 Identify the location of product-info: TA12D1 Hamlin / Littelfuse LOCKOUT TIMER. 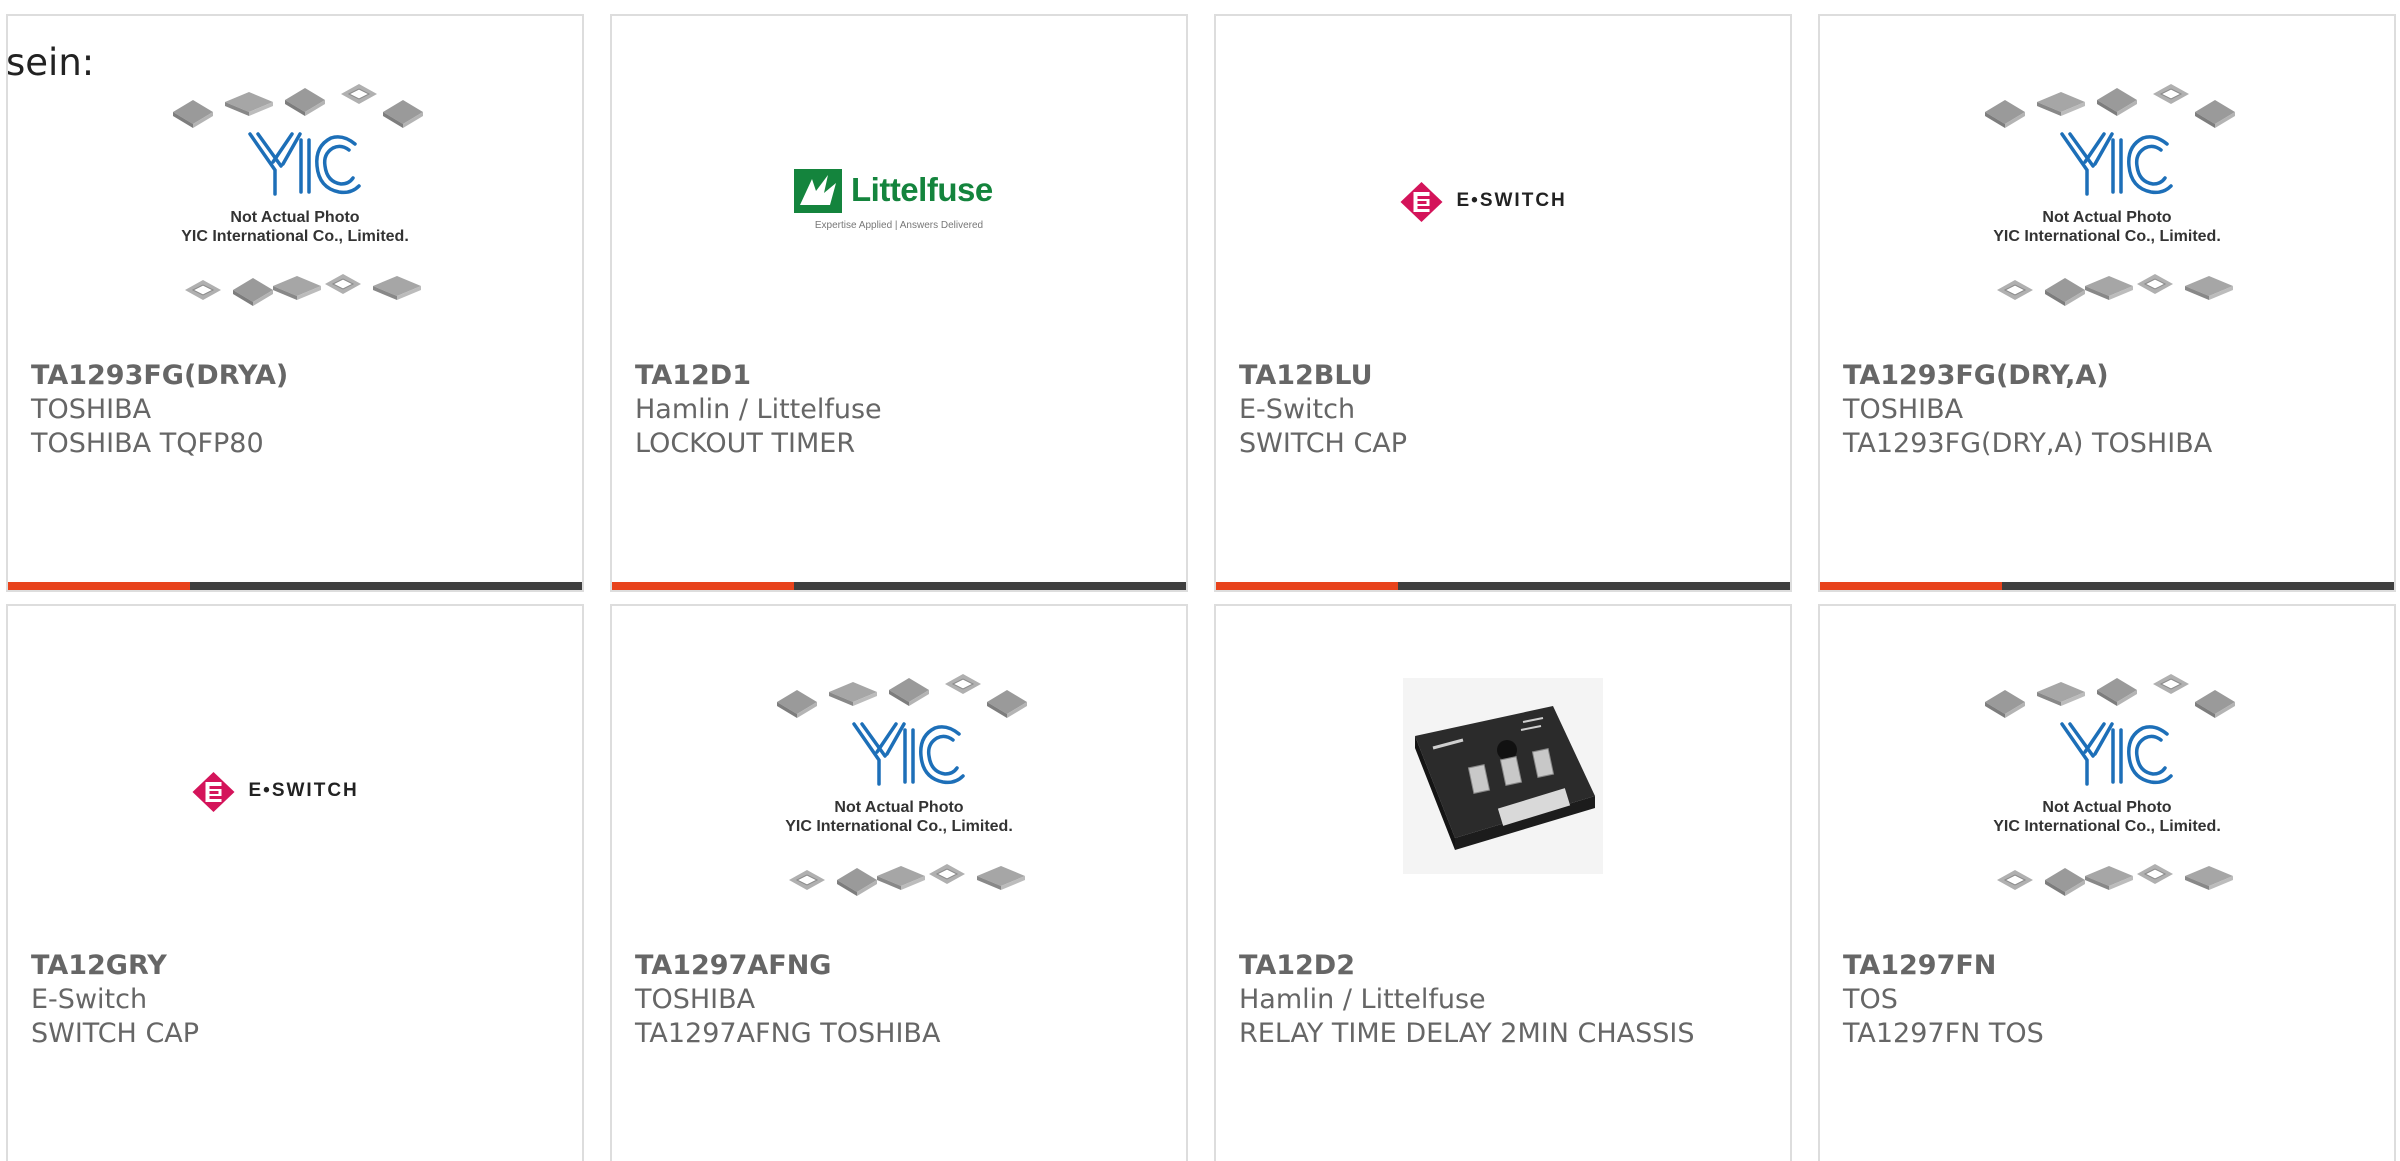
(900, 410).